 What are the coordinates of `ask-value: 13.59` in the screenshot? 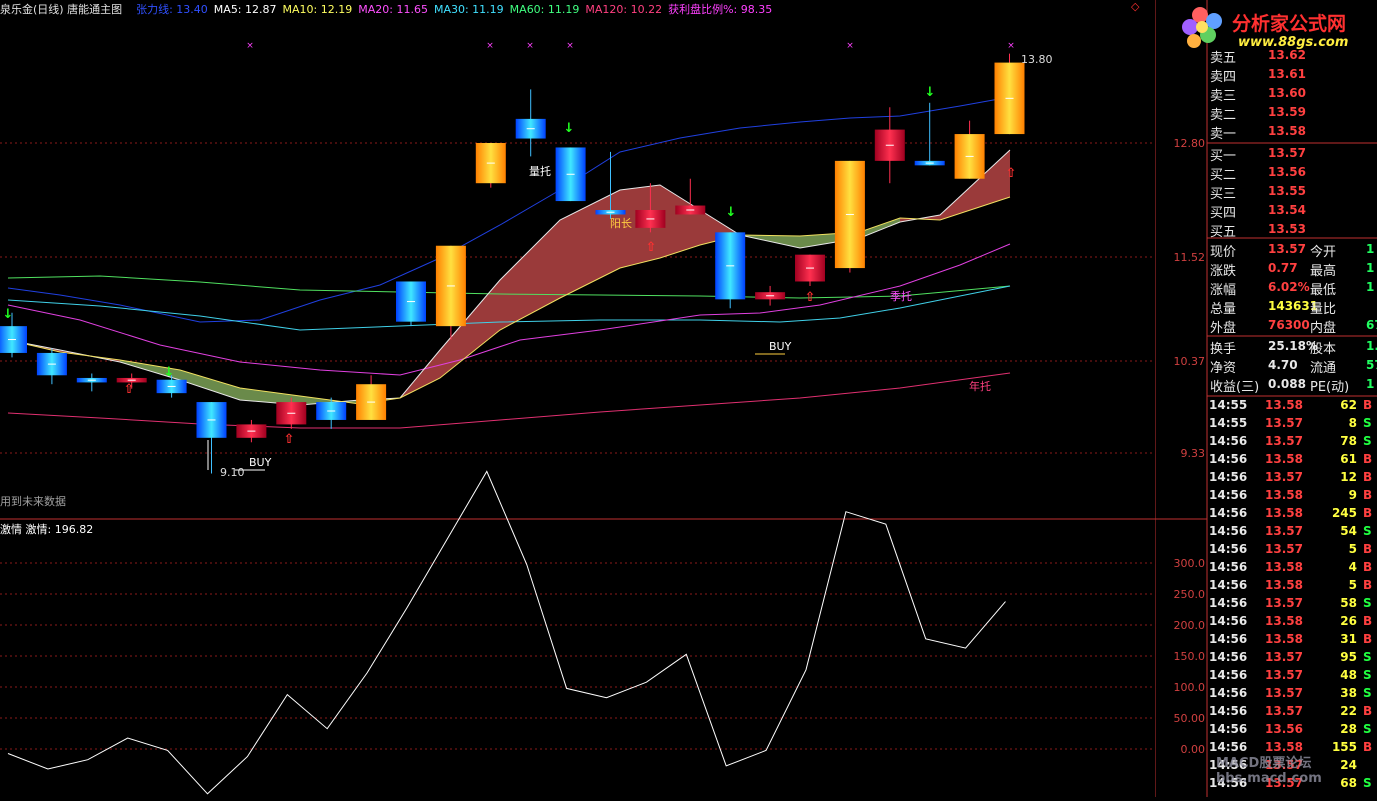 It's located at (1287, 112).